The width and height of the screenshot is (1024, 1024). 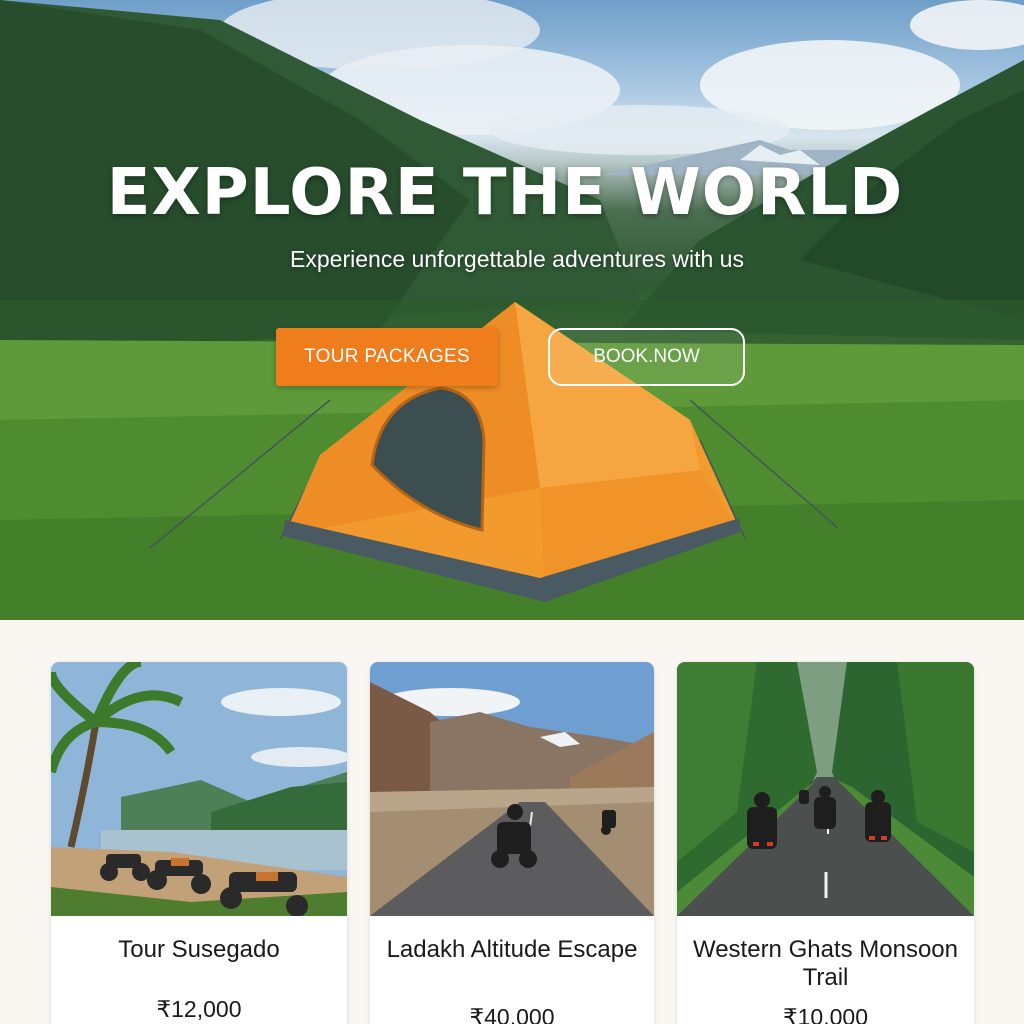 What do you see at coordinates (247, 3) in the screenshot?
I see `nav-fragment` at bounding box center [247, 3].